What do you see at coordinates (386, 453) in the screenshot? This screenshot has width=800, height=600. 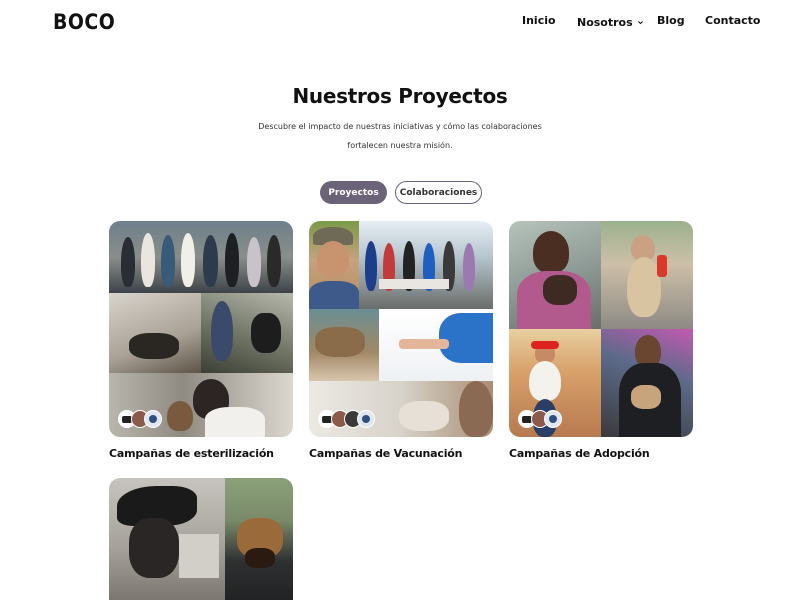 I see `project-title: Campañas de Vacunación` at bounding box center [386, 453].